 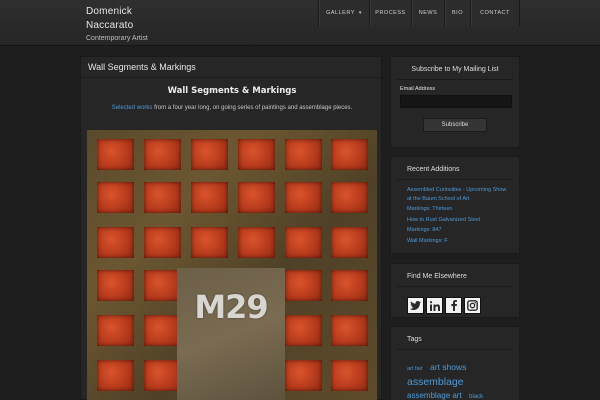 What do you see at coordinates (455, 168) in the screenshot?
I see `widget-title: Recent Additions` at bounding box center [455, 168].